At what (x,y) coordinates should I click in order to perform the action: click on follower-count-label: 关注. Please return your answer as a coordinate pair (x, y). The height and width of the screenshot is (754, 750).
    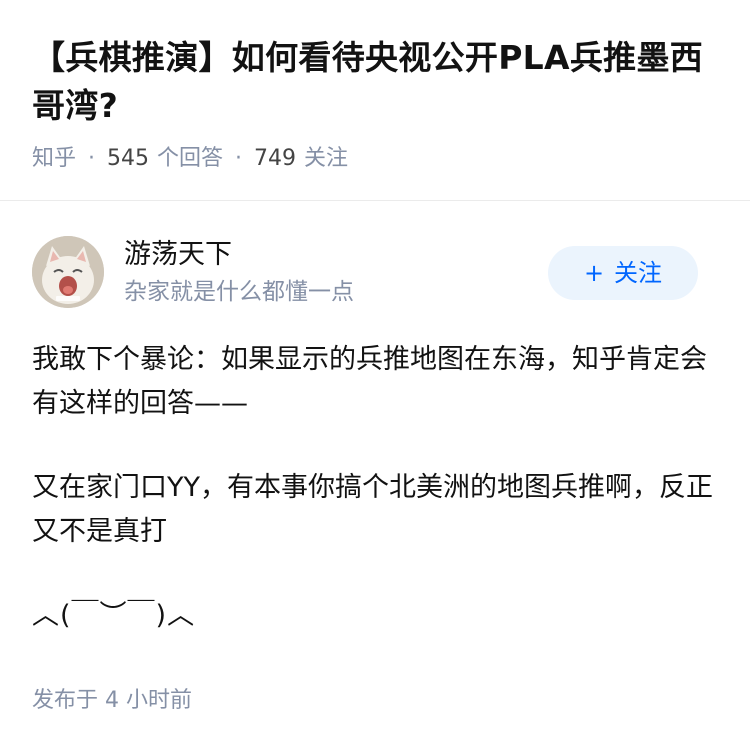
    Looking at the image, I should click on (326, 158).